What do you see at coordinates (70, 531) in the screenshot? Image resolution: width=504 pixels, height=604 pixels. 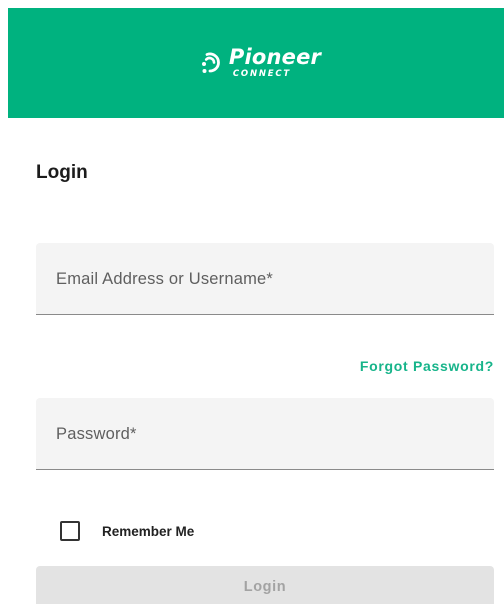 I see `remember-me-checkbox` at bounding box center [70, 531].